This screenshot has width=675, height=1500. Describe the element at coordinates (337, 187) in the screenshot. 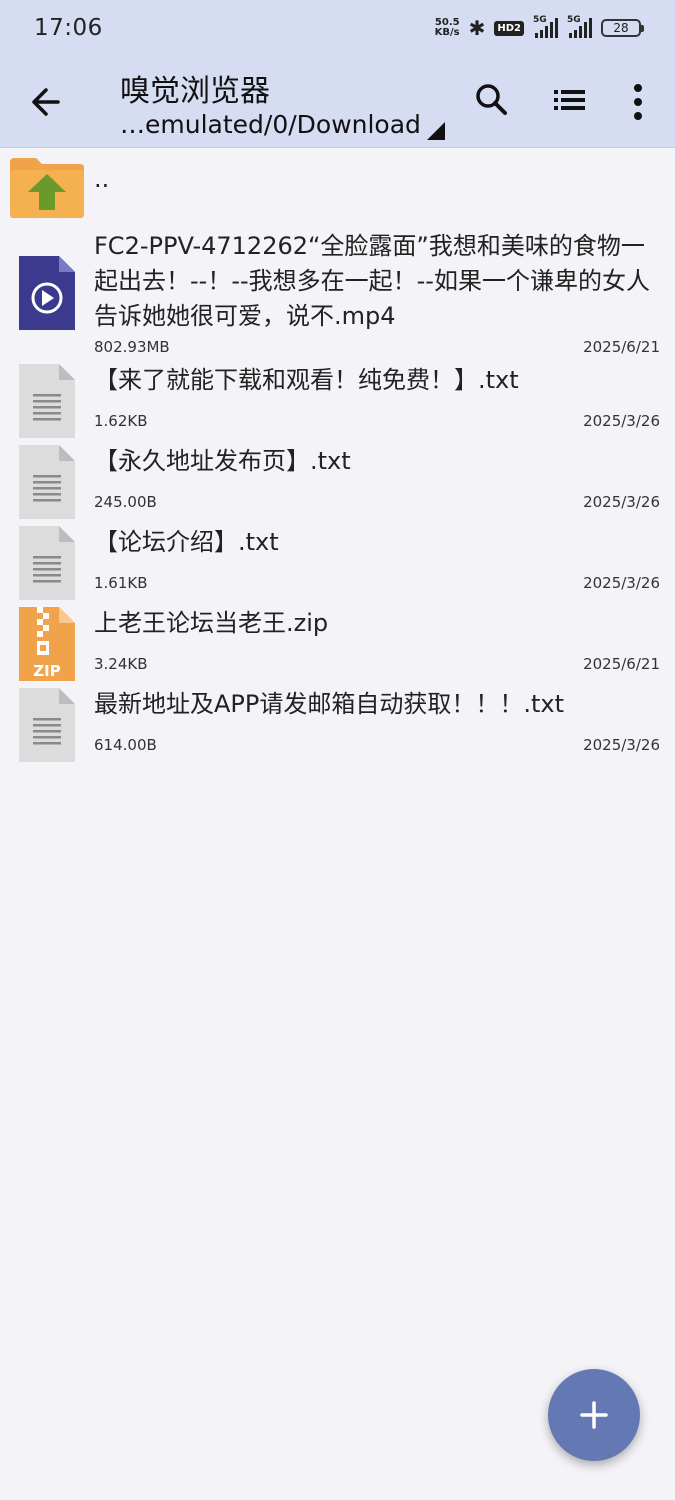

I see `parent-directory-row: ..` at that location.